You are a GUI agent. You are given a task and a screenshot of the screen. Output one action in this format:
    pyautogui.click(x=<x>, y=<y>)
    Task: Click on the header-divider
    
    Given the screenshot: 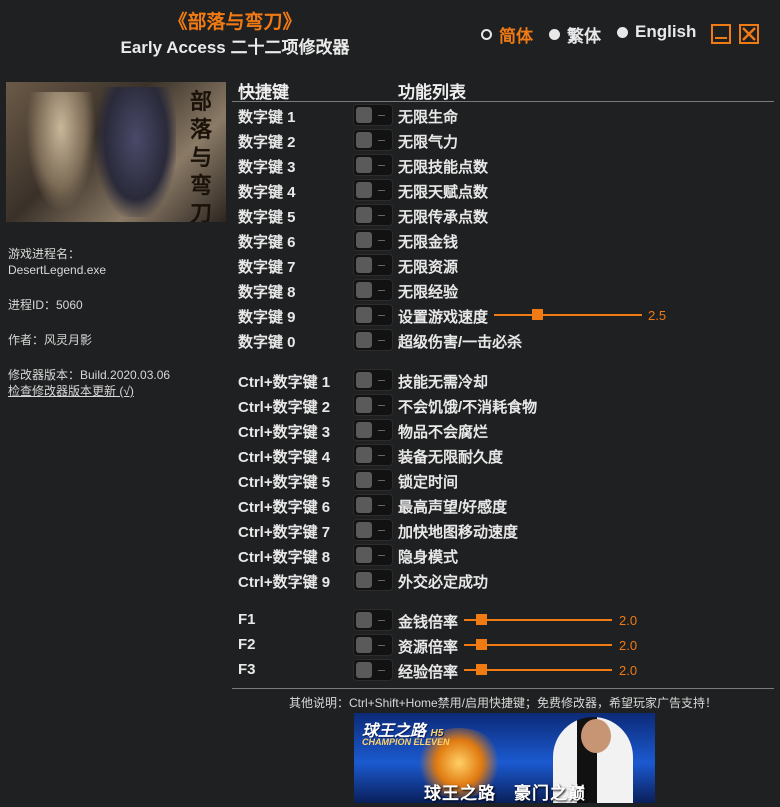 What is the action you would take?
    pyautogui.click(x=503, y=101)
    